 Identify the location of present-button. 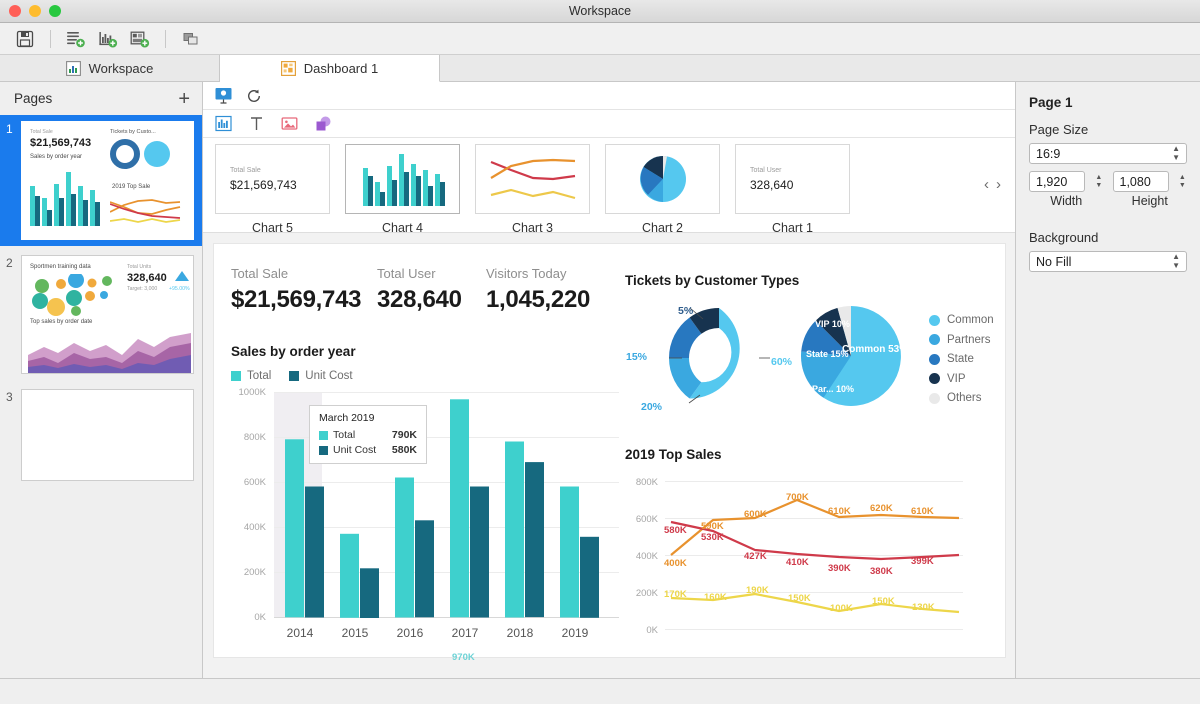
(223, 95).